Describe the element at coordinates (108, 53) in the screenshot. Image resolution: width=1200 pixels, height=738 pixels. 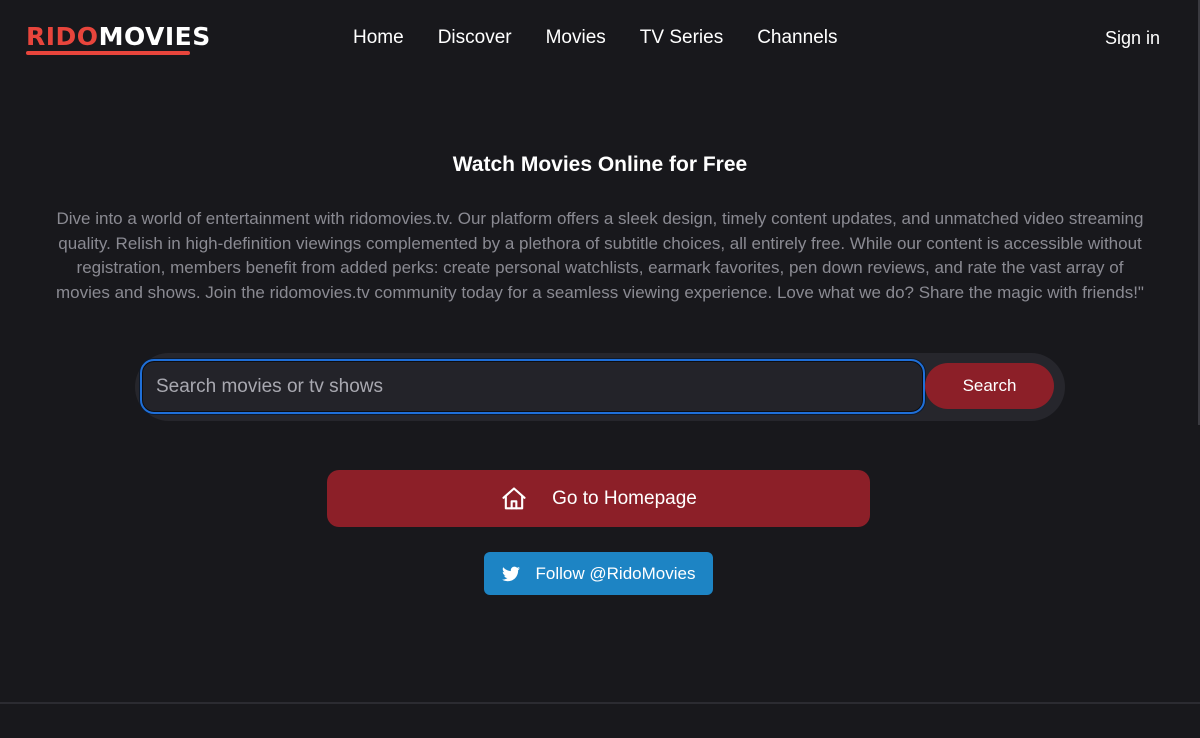
I see `logo-underline` at that location.